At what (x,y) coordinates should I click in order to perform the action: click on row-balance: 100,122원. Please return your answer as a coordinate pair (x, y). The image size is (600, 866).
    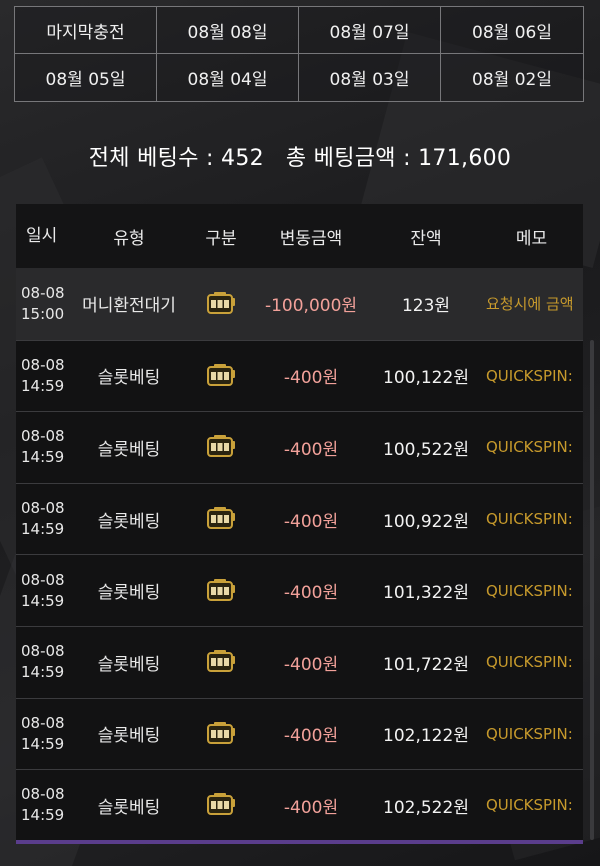
    Looking at the image, I should click on (426, 378).